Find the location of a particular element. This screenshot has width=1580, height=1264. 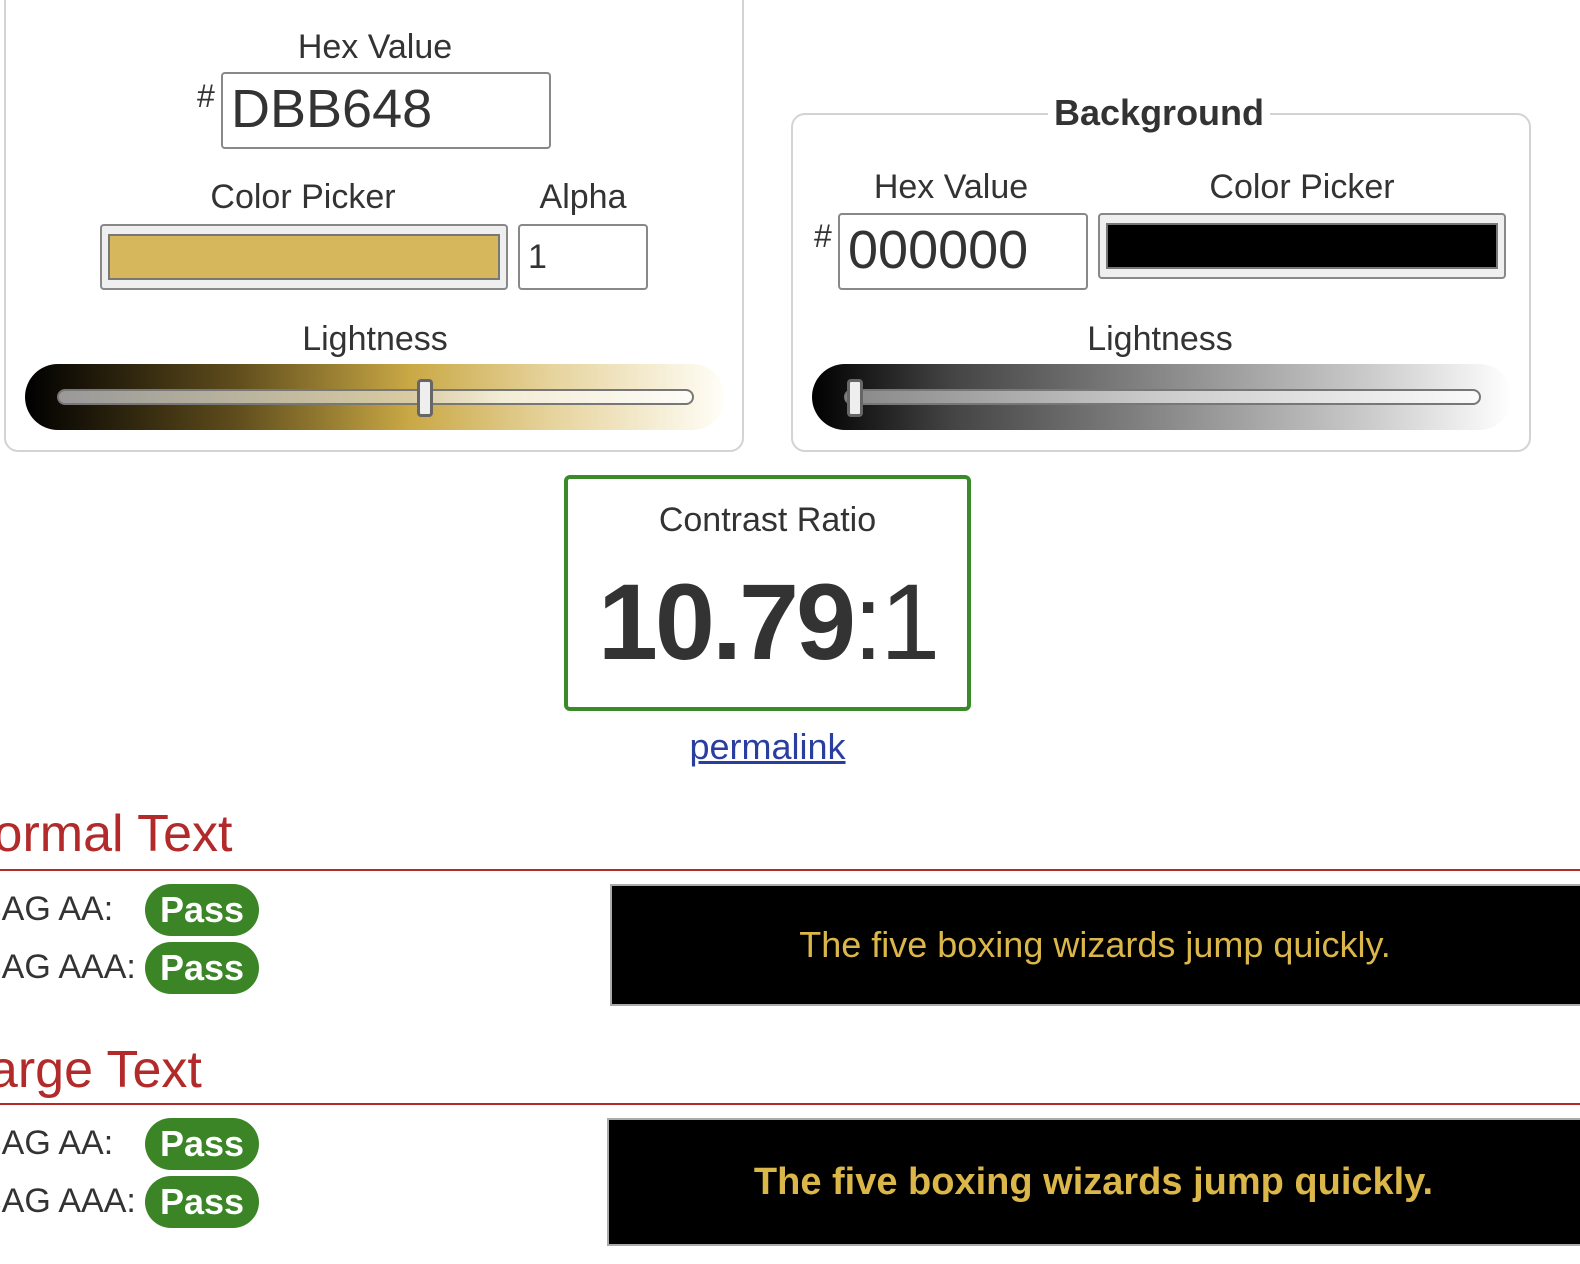

bg-picker-label: Color Picker is located at coordinates (1302, 187).